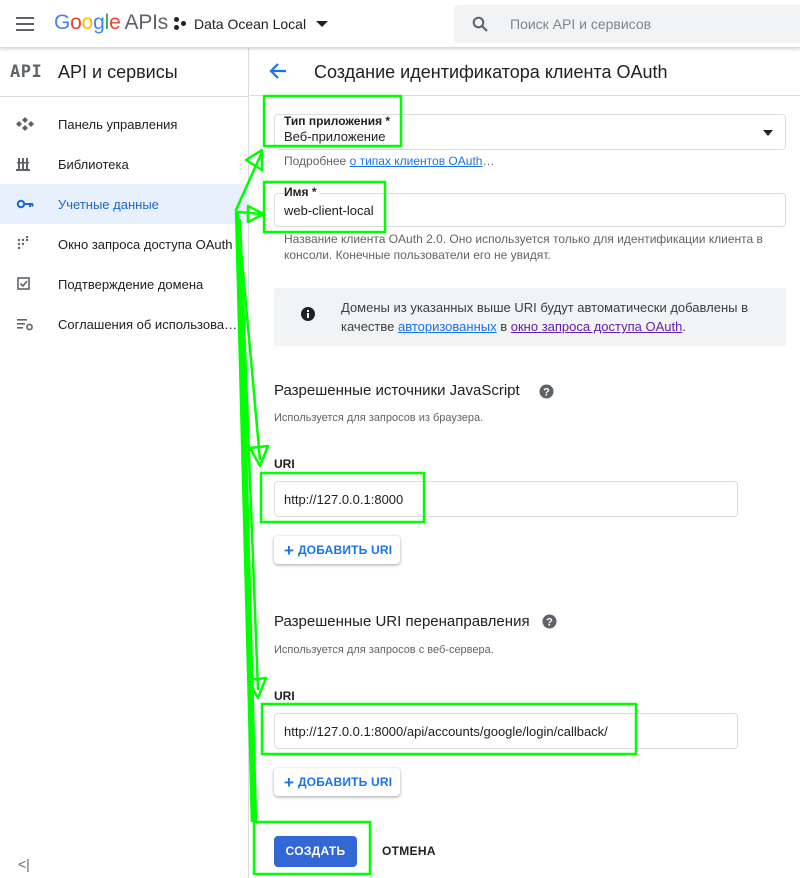  Describe the element at coordinates (108, 204) in the screenshot. I see `sidebar-item-label: Учетные данные` at that location.